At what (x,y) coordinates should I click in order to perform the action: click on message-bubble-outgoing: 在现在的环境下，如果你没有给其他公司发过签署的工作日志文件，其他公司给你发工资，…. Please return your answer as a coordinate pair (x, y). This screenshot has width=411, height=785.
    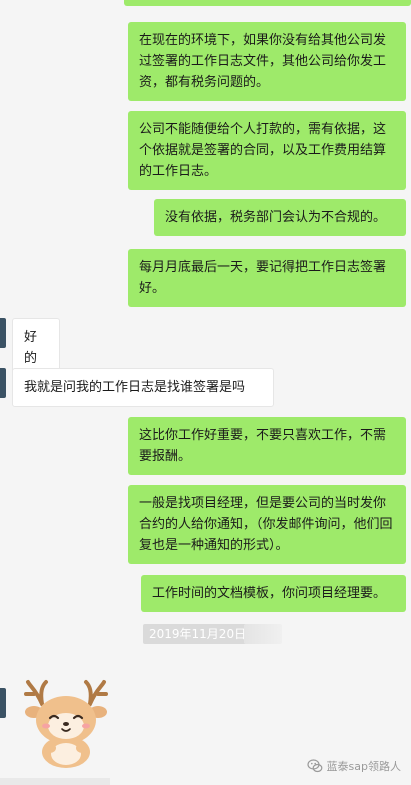
    Looking at the image, I should click on (267, 61).